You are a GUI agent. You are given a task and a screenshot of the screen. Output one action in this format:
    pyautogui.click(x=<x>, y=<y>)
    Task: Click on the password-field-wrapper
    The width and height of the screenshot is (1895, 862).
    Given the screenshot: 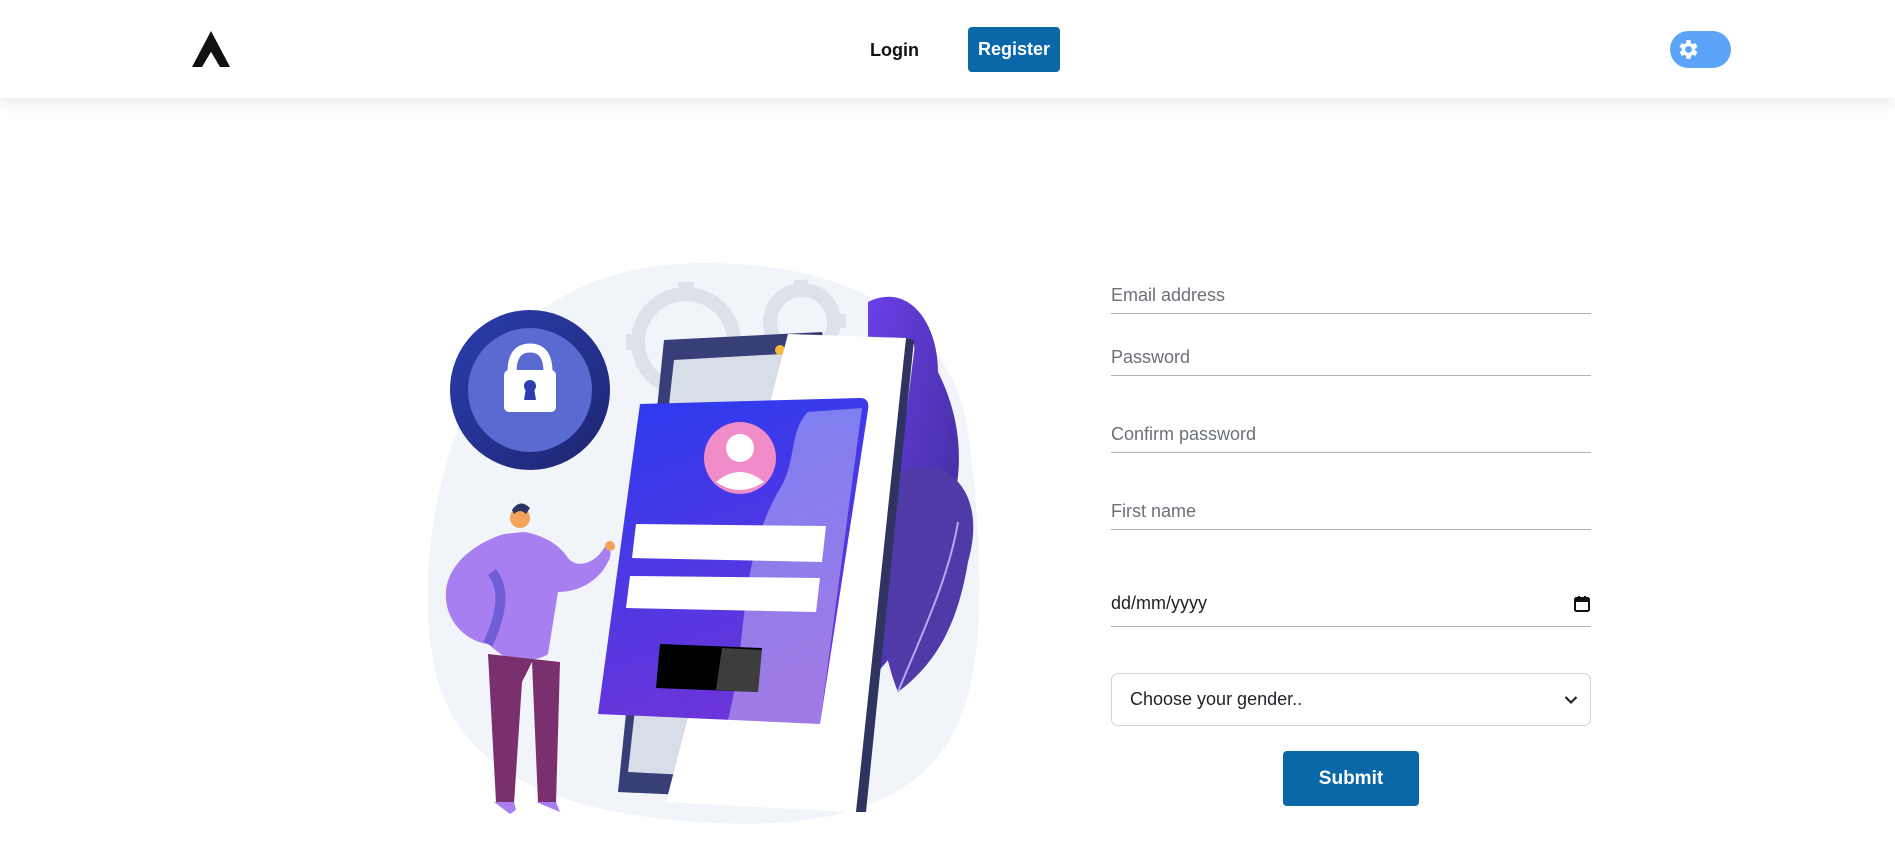 What is the action you would take?
    pyautogui.click(x=1351, y=358)
    